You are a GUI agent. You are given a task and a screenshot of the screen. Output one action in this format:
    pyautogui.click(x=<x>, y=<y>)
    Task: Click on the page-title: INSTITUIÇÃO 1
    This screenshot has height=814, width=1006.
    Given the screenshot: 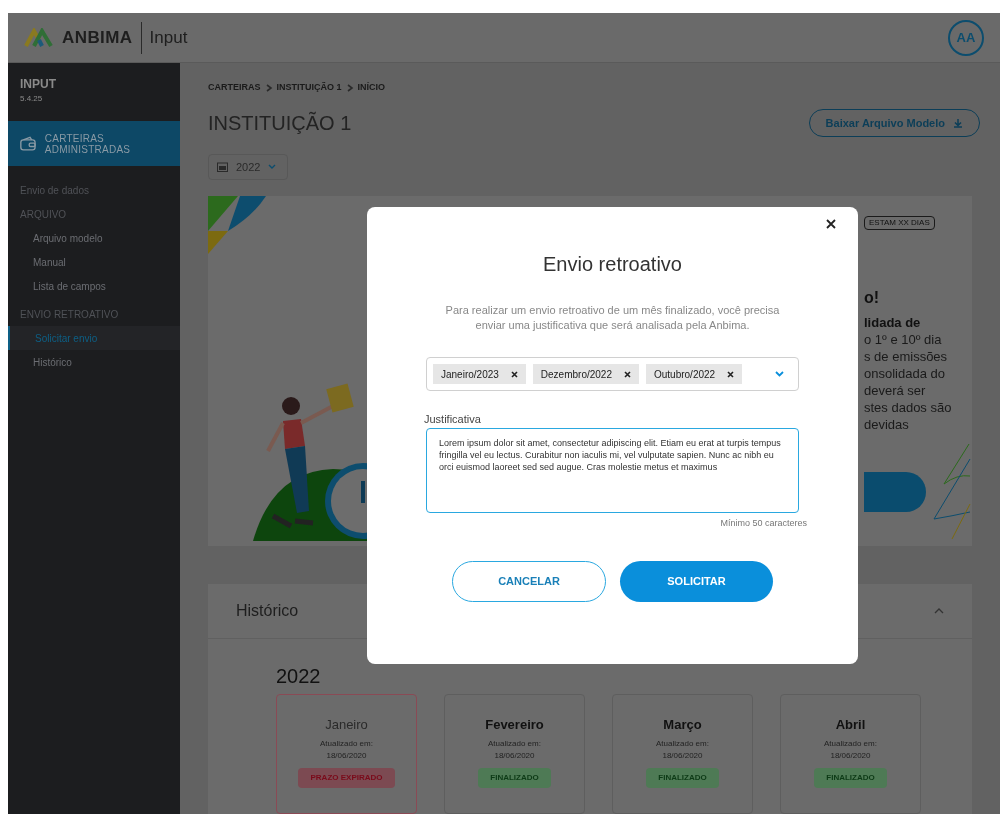 What is the action you would take?
    pyautogui.click(x=280, y=123)
    